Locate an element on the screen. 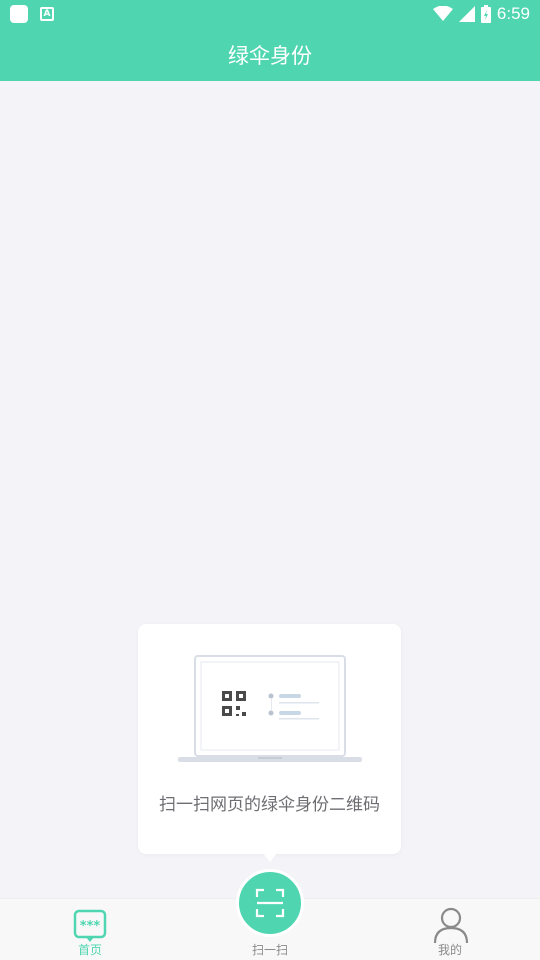  signal-icon is located at coordinates (466, 14).